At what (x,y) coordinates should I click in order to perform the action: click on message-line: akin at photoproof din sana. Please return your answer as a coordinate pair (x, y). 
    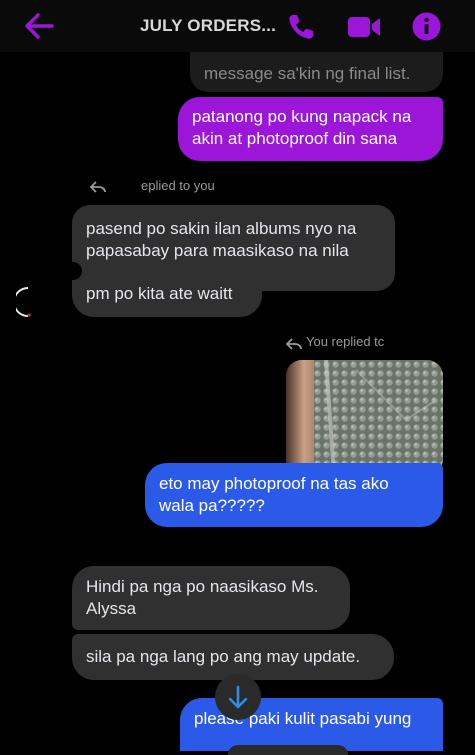
    Looking at the image, I should click on (295, 138).